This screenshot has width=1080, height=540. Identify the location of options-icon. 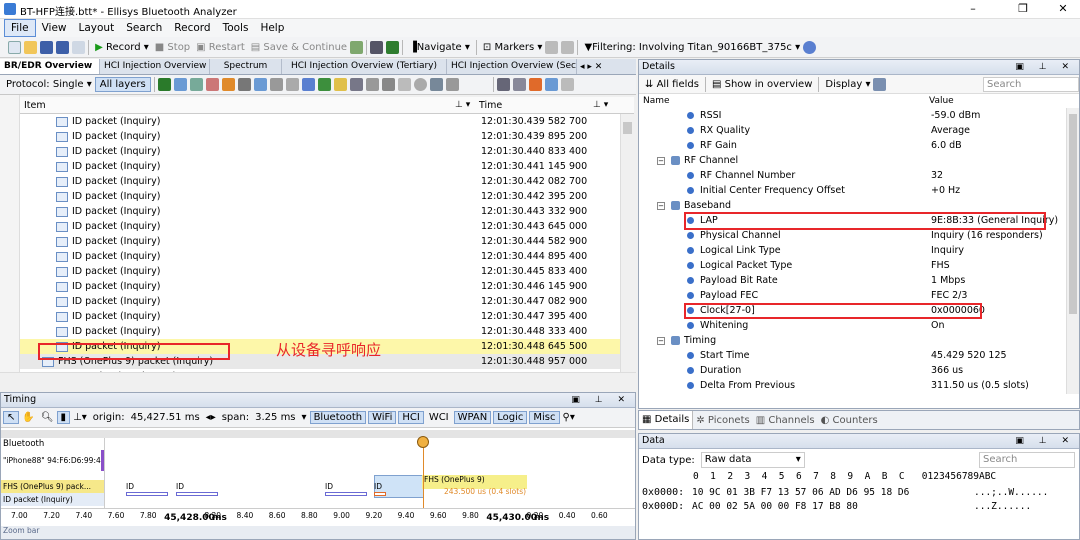
(377, 47).